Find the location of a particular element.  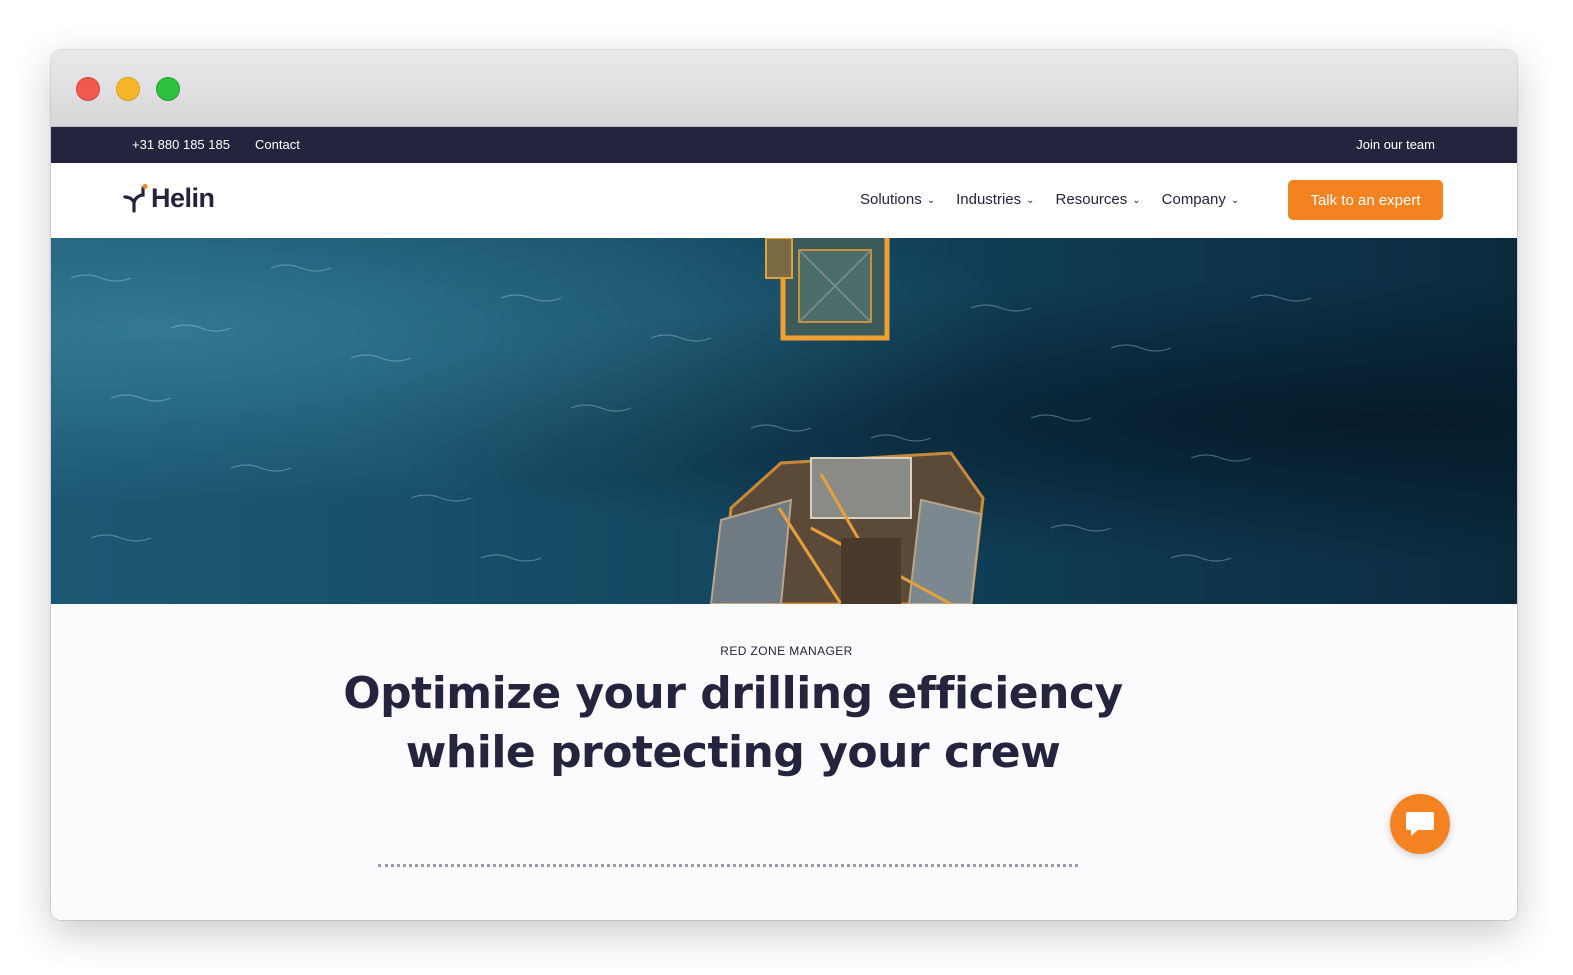

nav-resources: Resources ⌄ is located at coordinates (1098, 200).